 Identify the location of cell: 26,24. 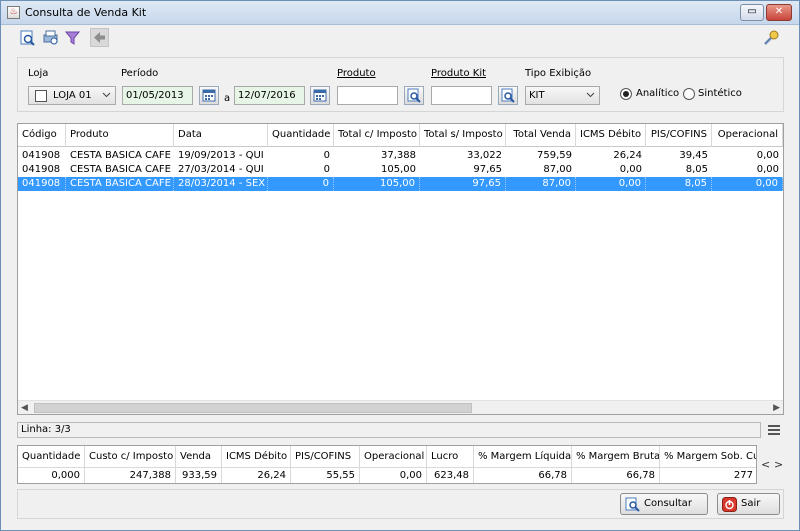
(627, 155).